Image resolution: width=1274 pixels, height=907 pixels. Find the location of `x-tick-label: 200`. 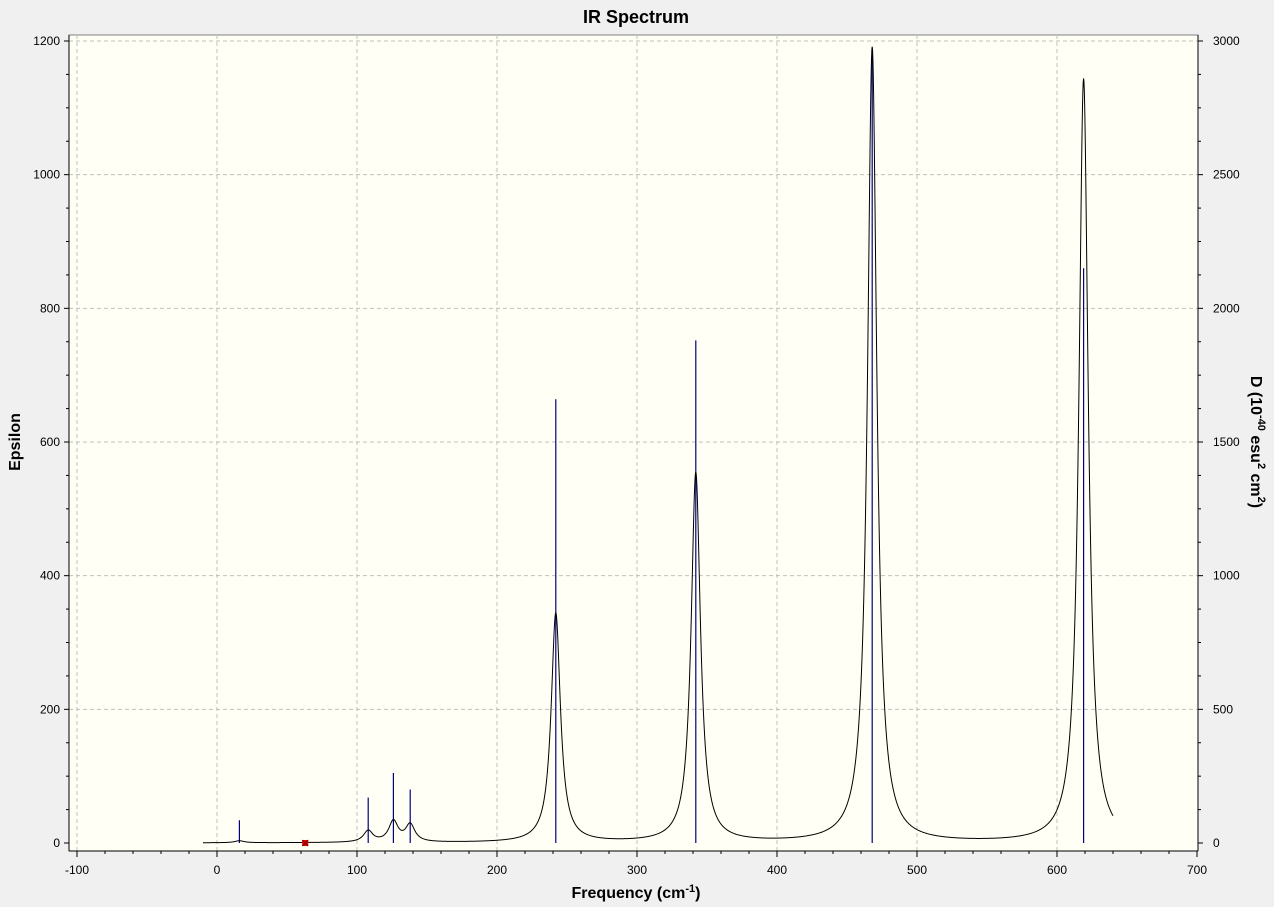

x-tick-label: 200 is located at coordinates (497, 870).